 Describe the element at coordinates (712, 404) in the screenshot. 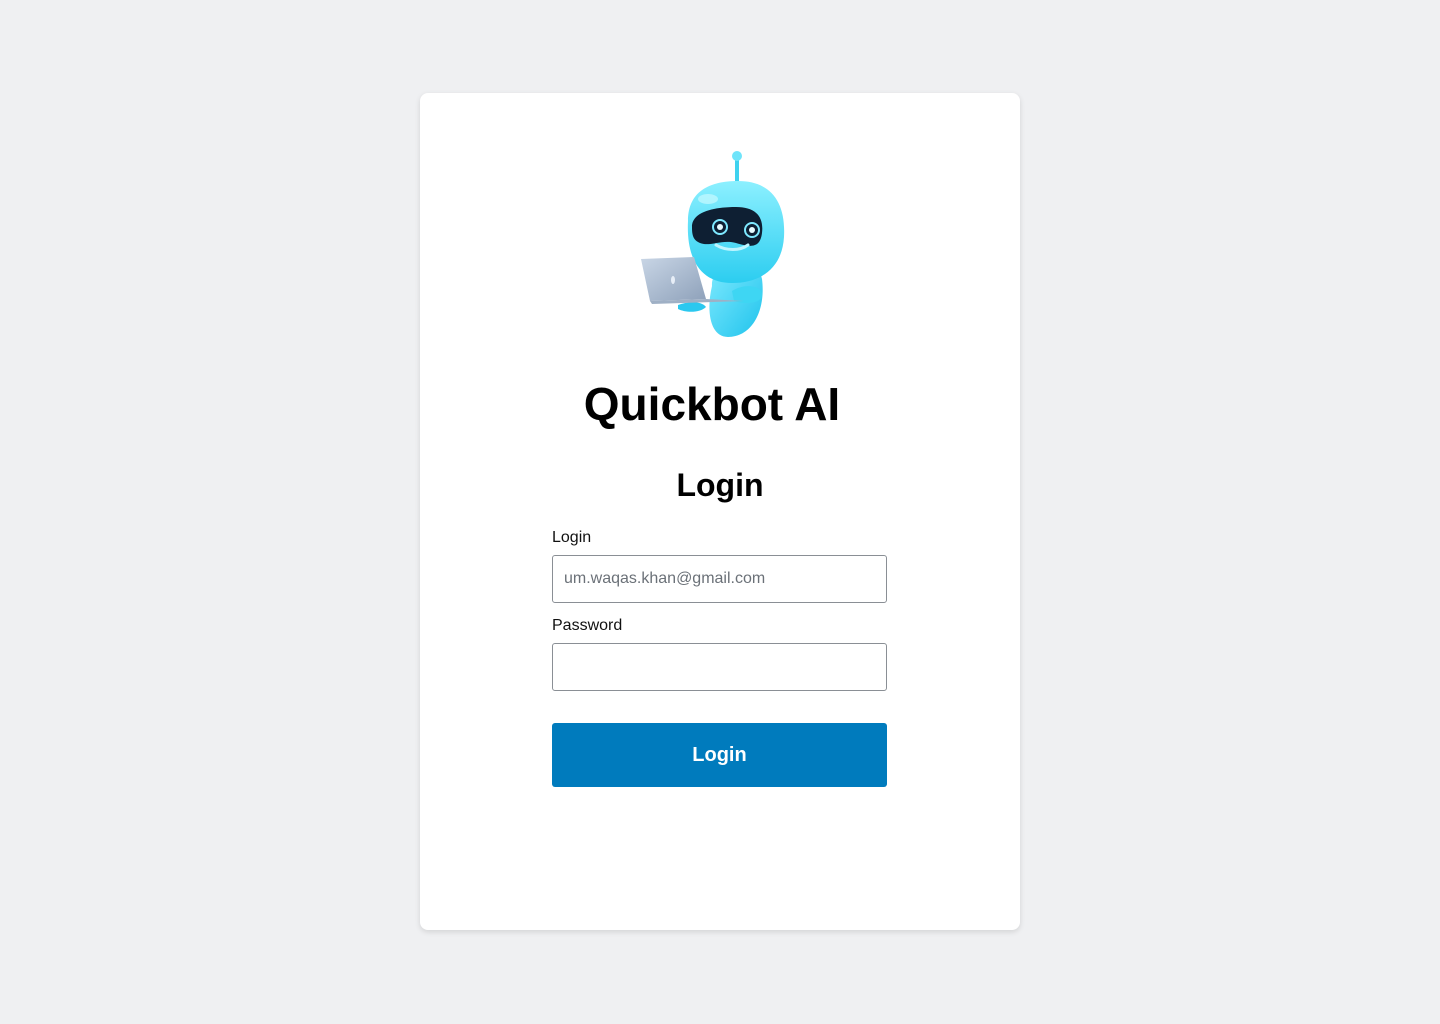

I see `app-title: Quickbot AI` at that location.